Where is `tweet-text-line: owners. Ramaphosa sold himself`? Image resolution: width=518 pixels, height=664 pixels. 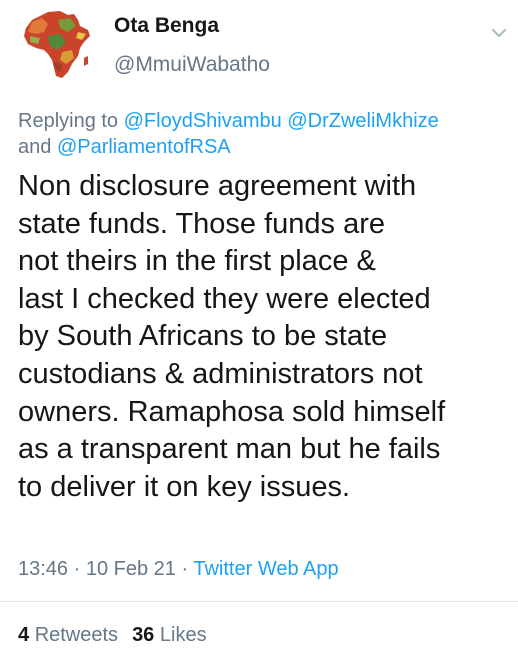
tweet-text-line: owners. Ramaphosa sold himself is located at coordinates (232, 411).